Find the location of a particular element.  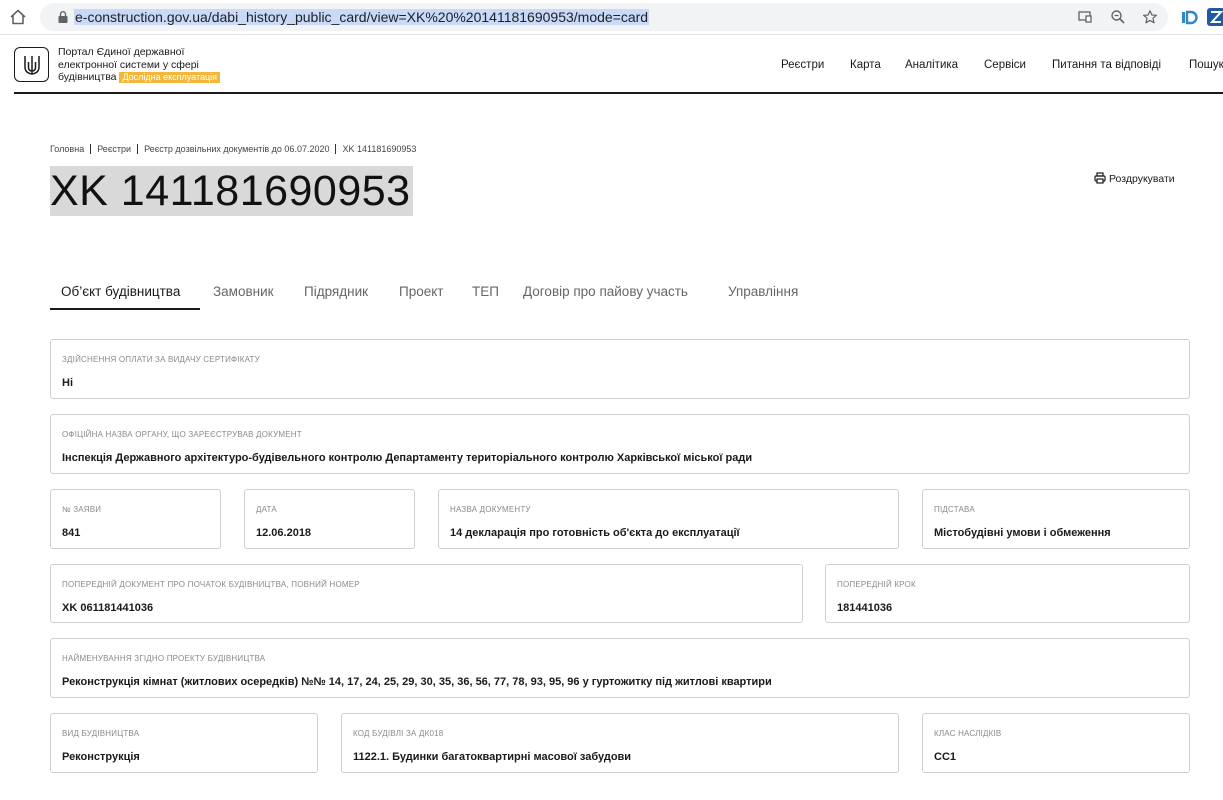

print-button: Роздрукувати is located at coordinates (1134, 178).